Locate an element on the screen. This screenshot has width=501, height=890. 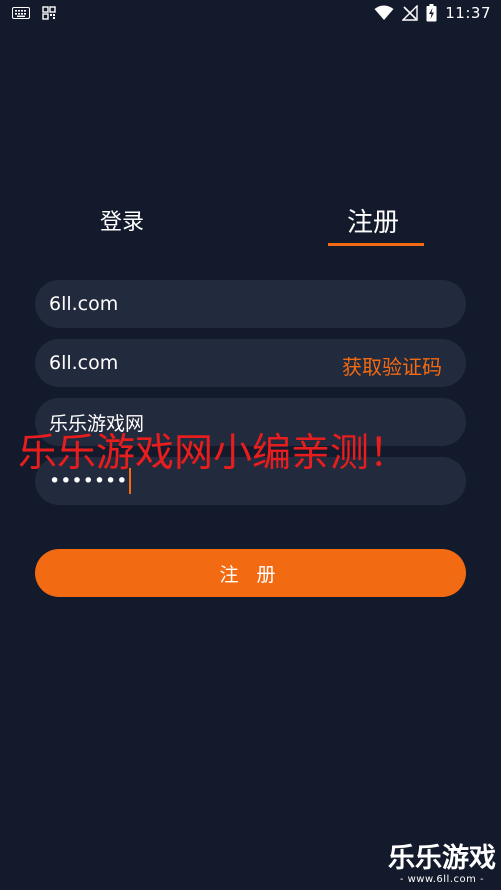
phone-field: 6ll.com is located at coordinates (250, 304).